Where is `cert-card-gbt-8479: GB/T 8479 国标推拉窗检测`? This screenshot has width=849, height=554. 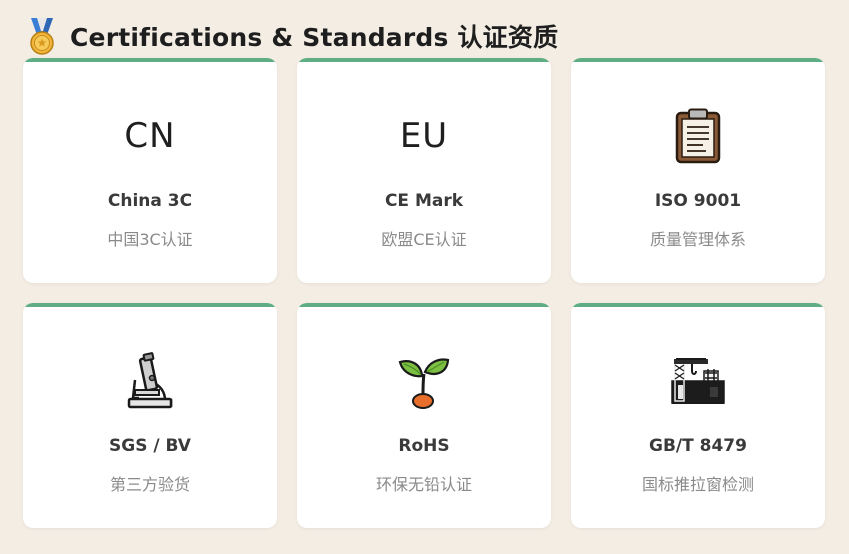
cert-card-gbt-8479: GB/T 8479 国标推拉窗检测 is located at coordinates (698, 415).